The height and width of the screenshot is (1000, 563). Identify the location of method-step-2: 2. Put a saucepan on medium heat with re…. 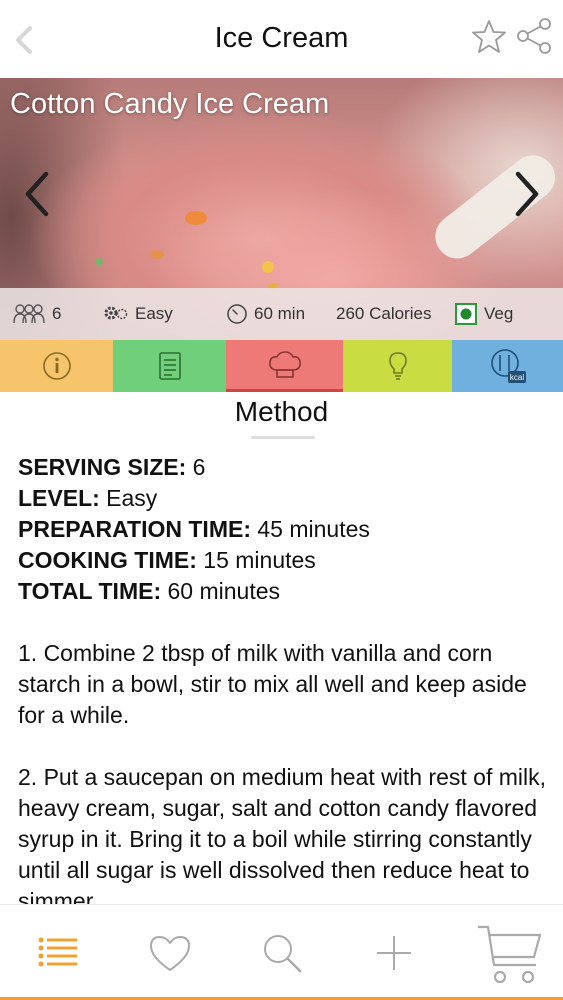
(282, 834).